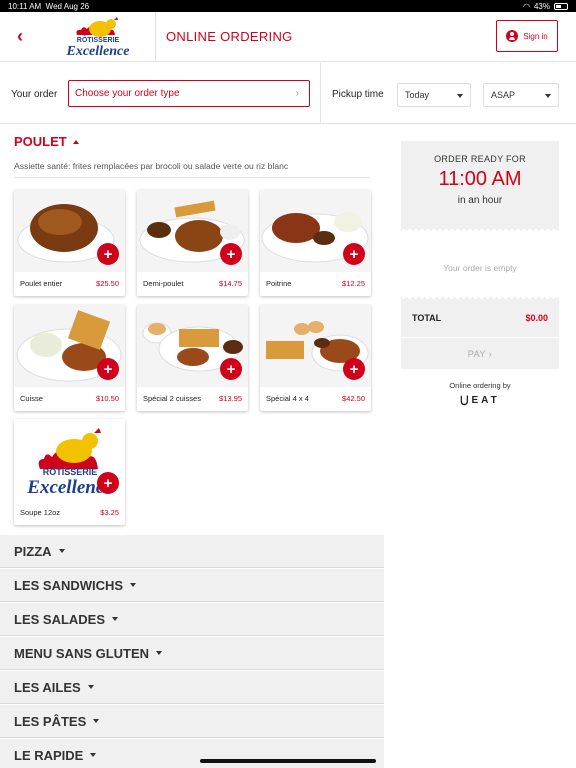 This screenshot has height=768, width=576. Describe the element at coordinates (288, 6) in the screenshot. I see `status-bar: 10:11 AM Wed Aug 26 ◠ 43%` at that location.